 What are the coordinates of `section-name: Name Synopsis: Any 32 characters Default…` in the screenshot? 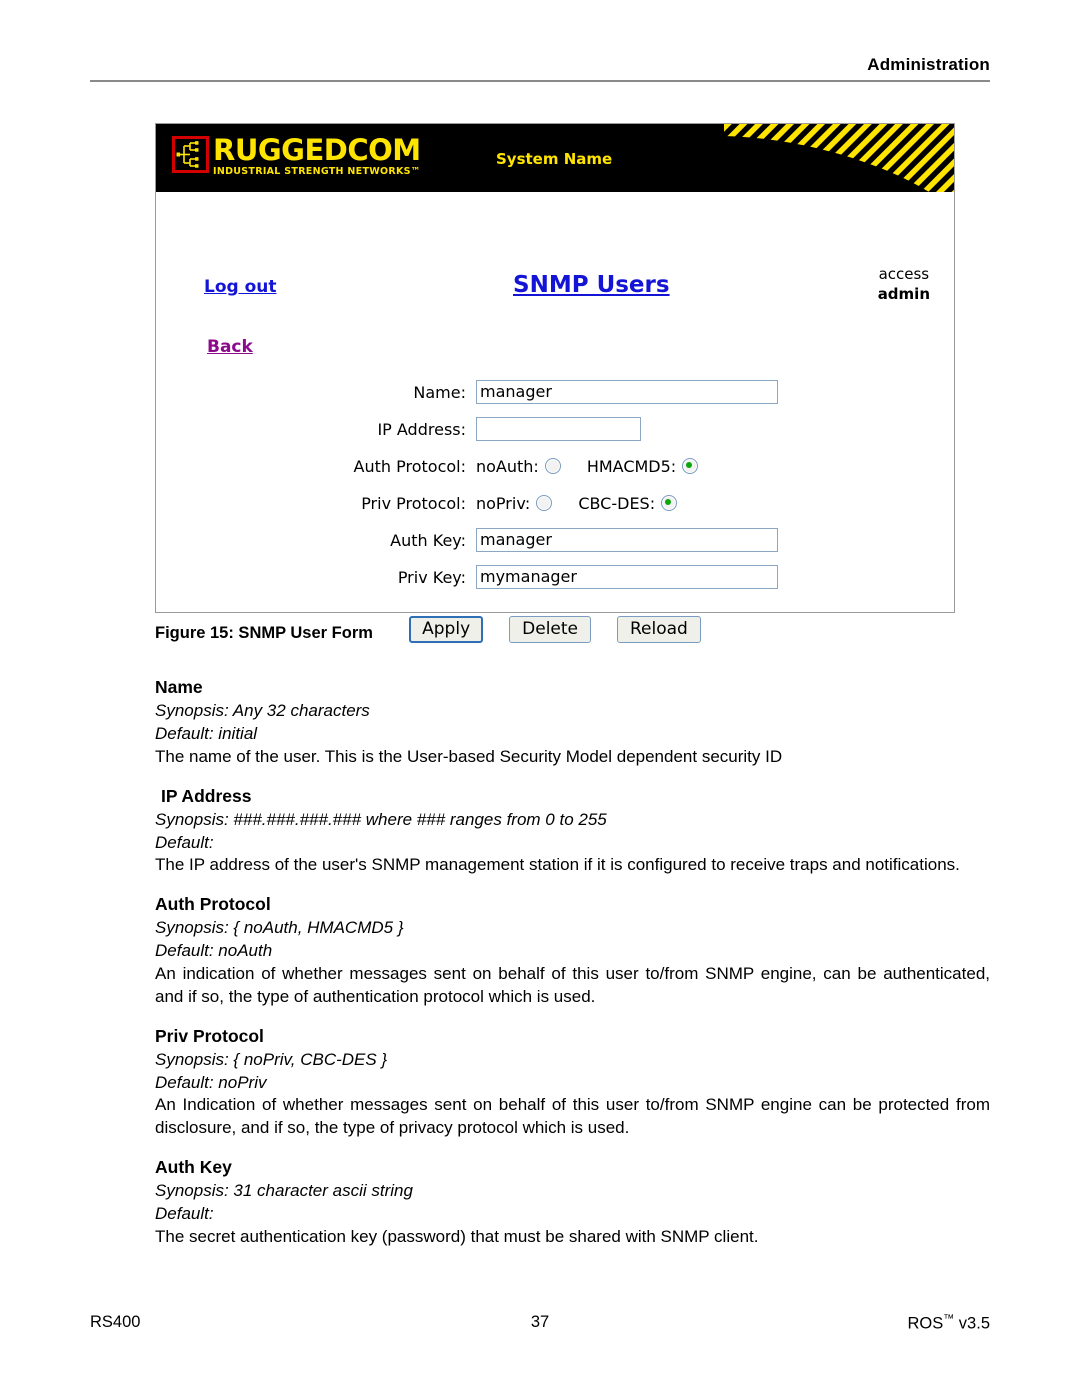 It's located at (572, 722).